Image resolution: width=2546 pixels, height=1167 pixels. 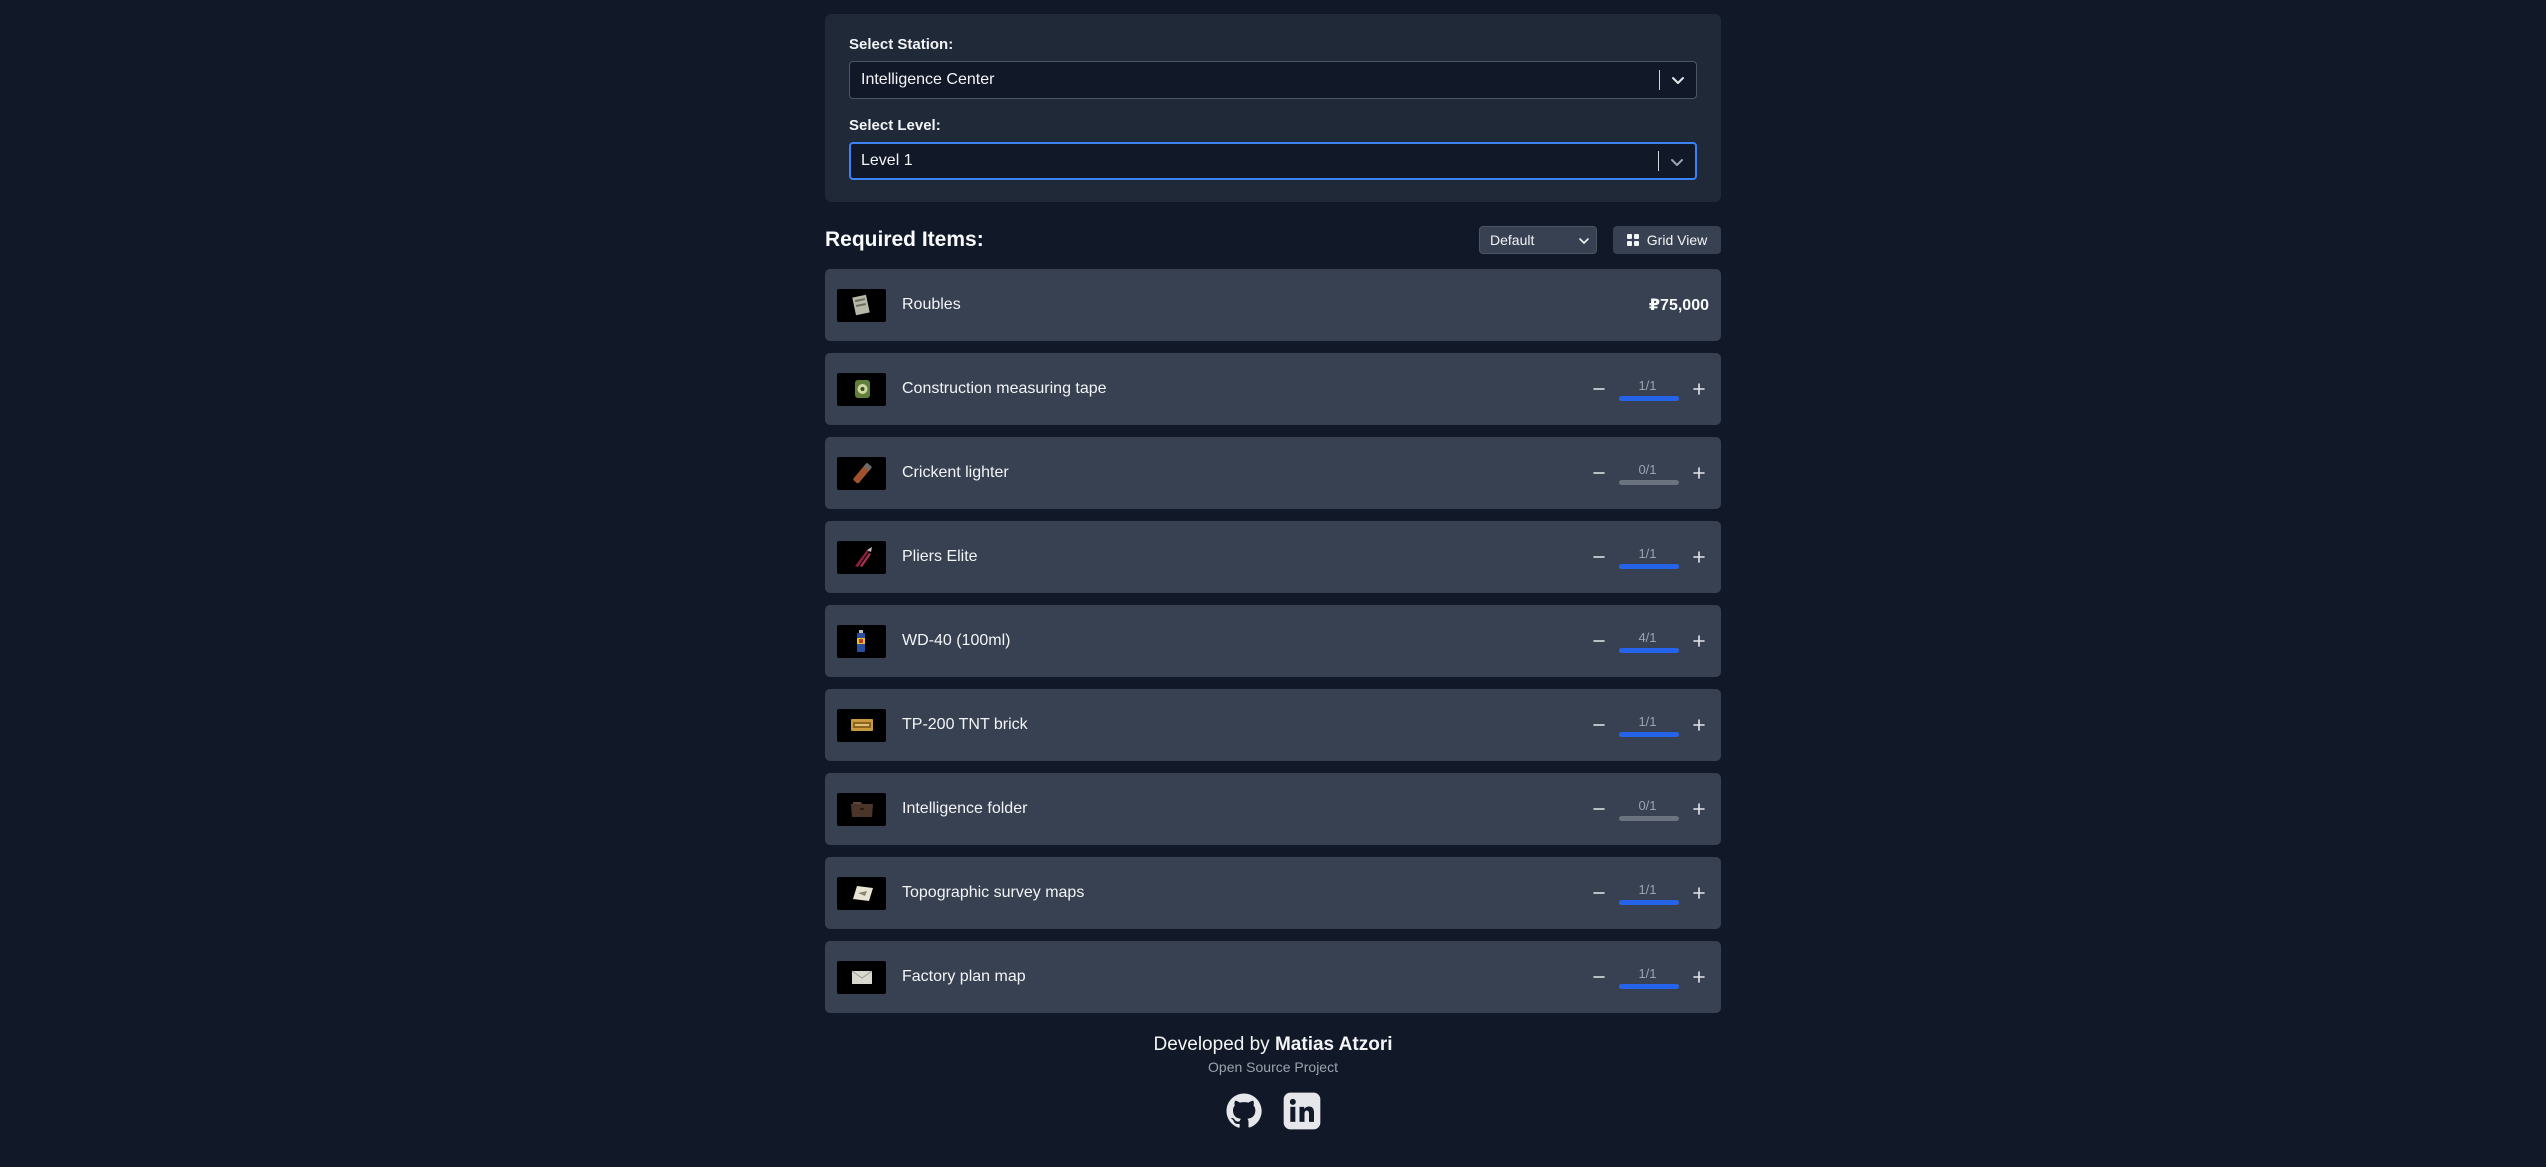 I want to click on plan-map-icon, so click(x=861, y=977).